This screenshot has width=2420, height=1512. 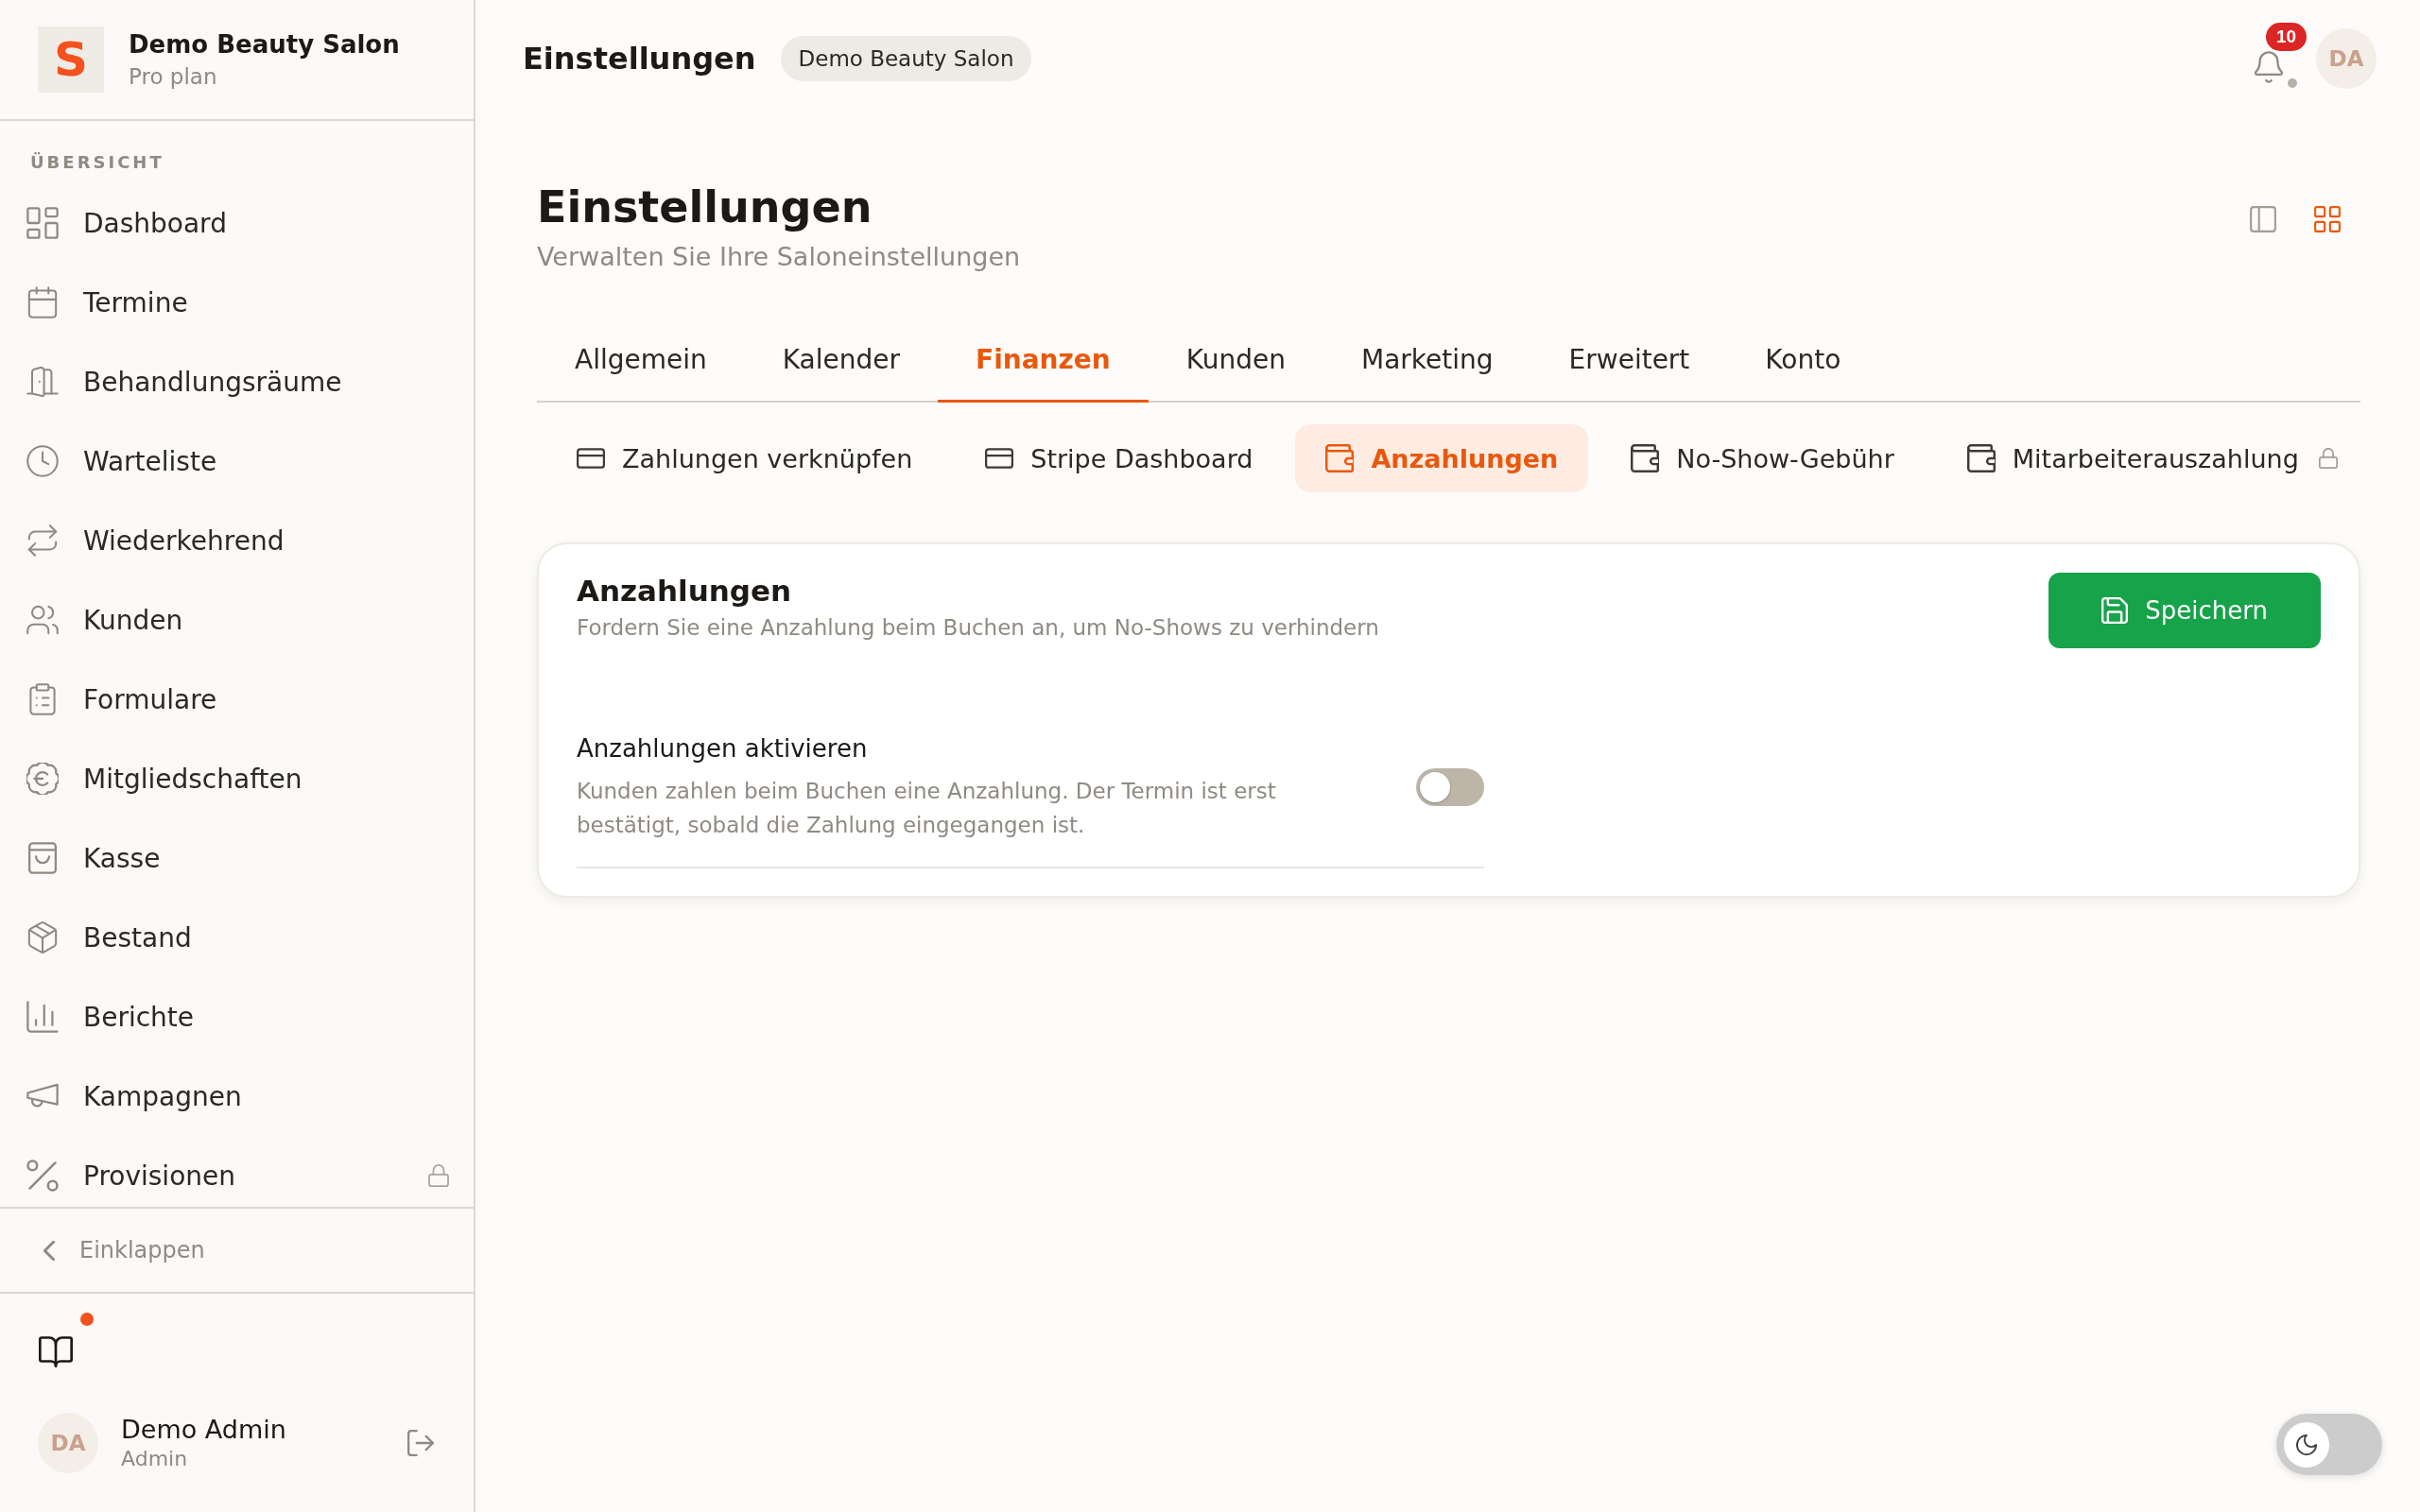 I want to click on sidebar-item: Termine, so click(x=237, y=302).